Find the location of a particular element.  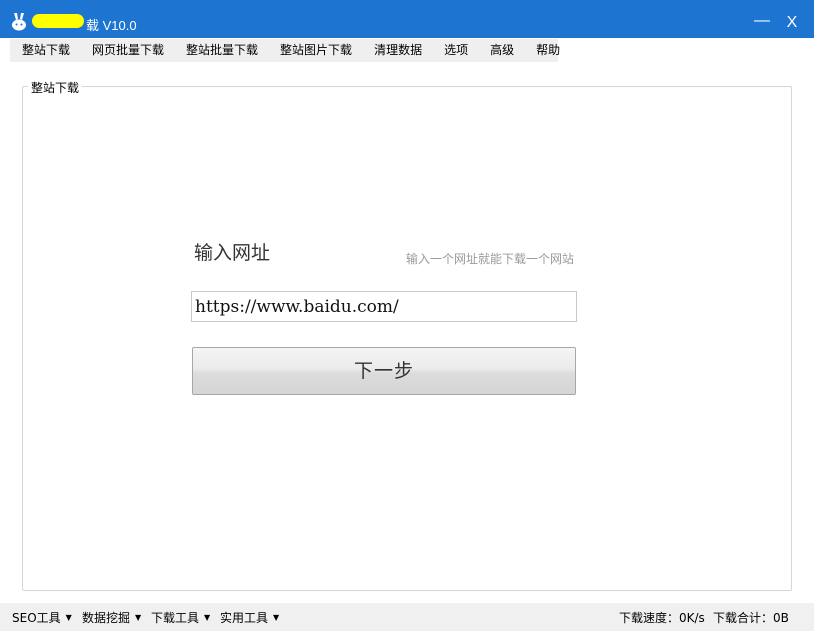

menu-item-site-image-download: 整站图片下载 is located at coordinates (315, 50).